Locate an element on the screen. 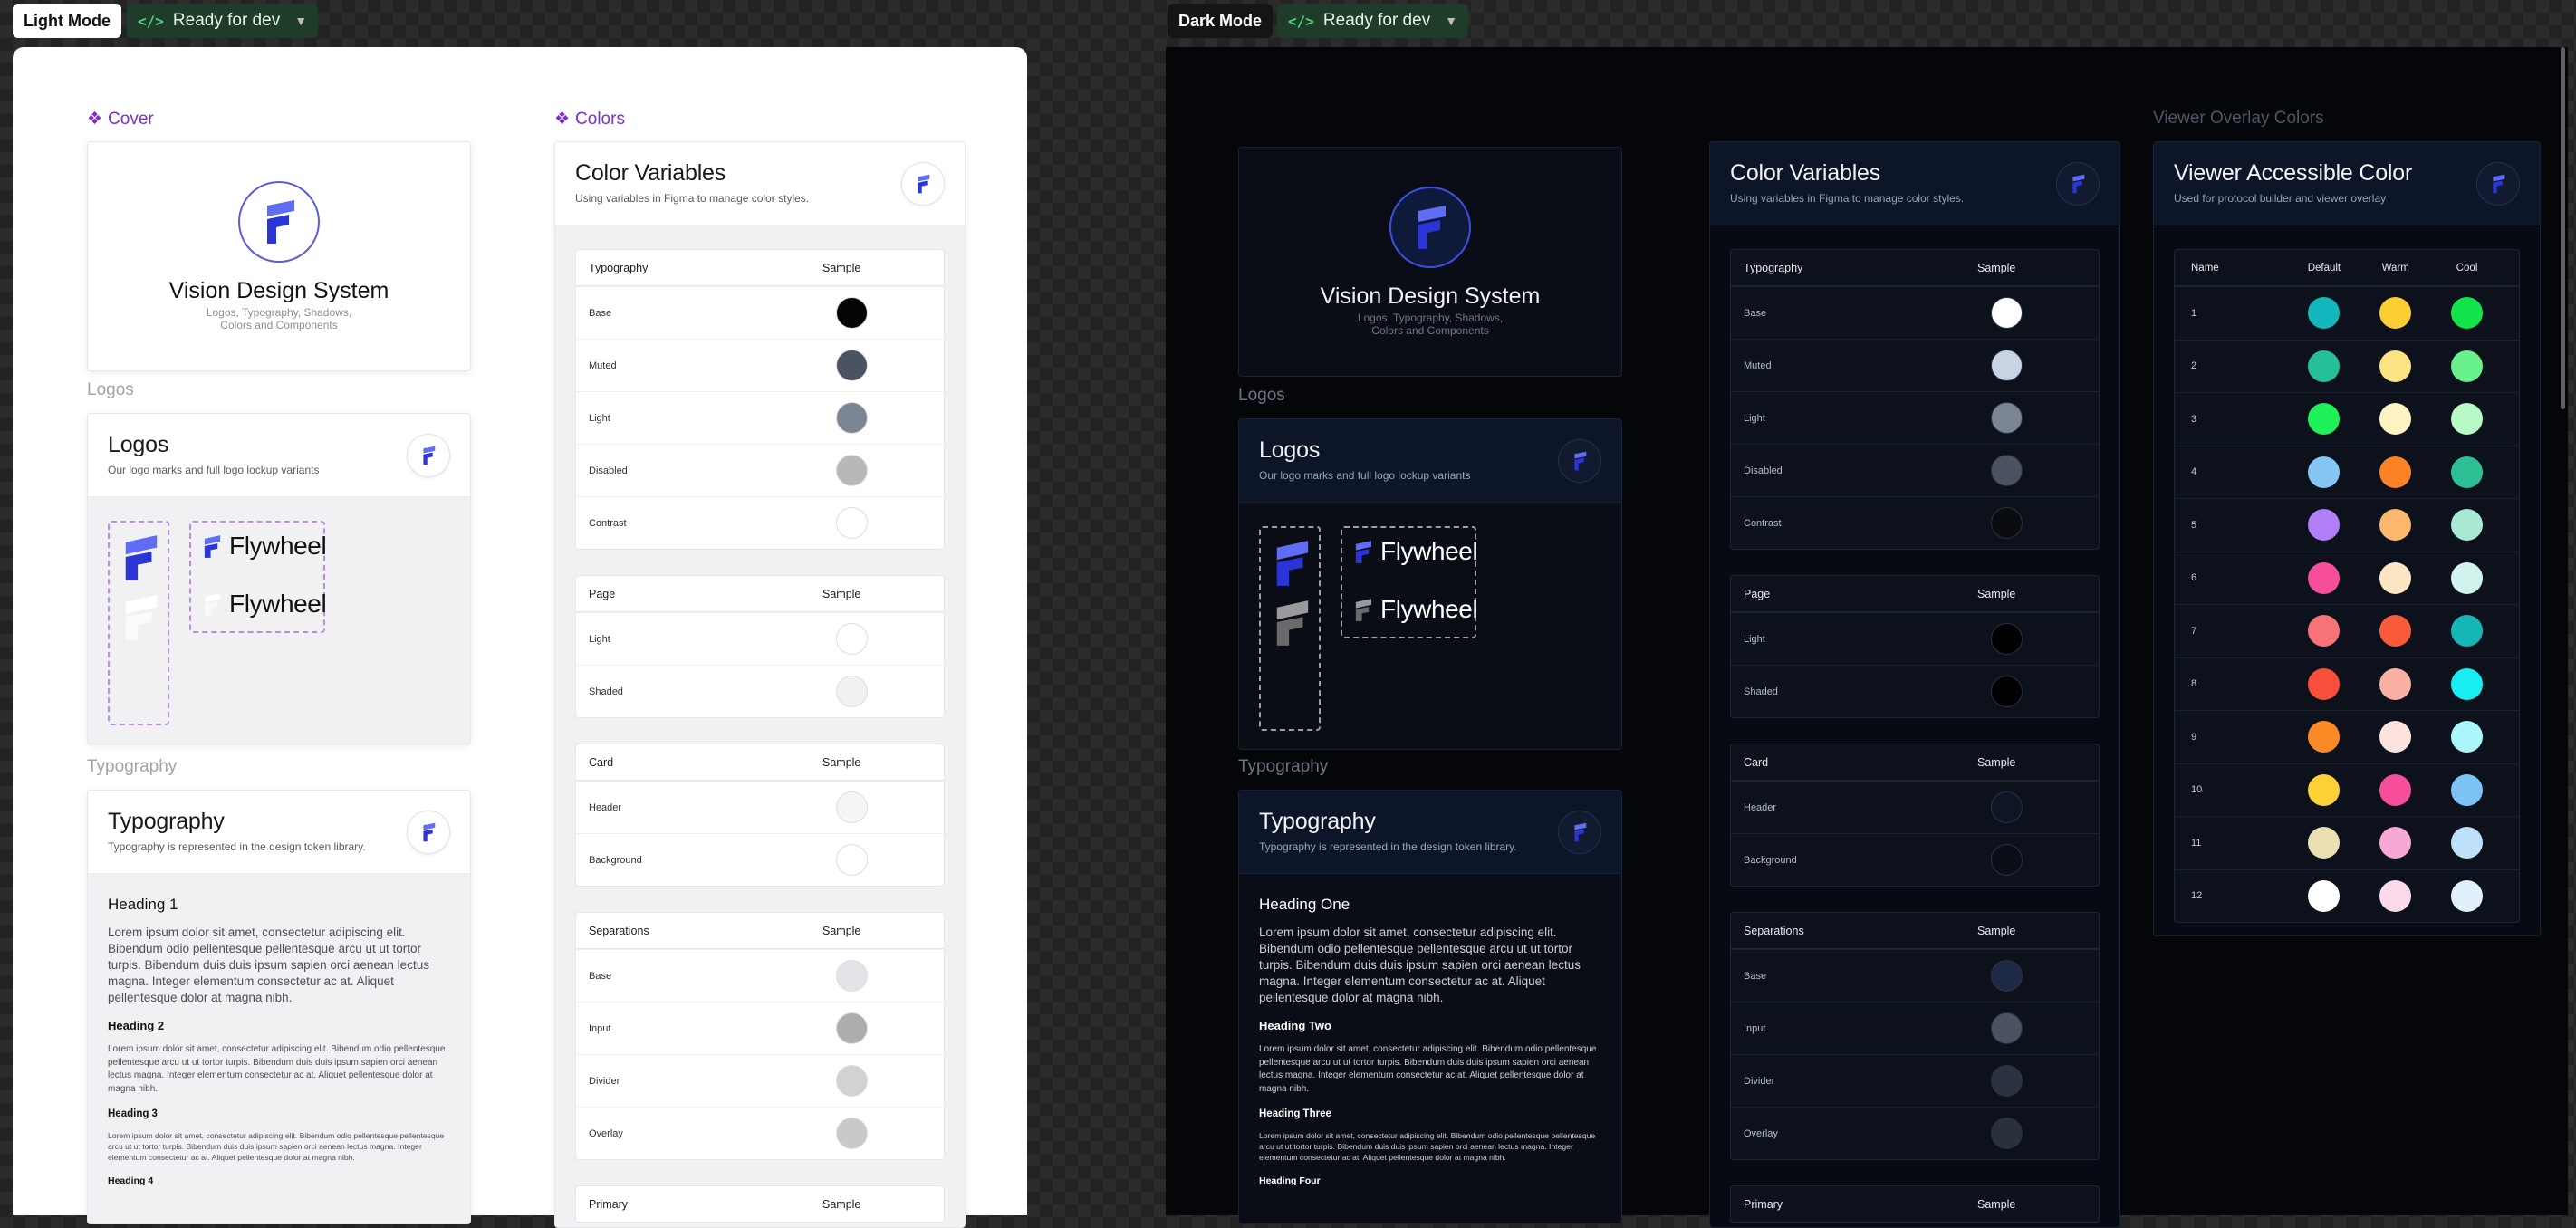 The width and height of the screenshot is (2576, 1228). viewer-color-name: 9 is located at coordinates (2194, 737).